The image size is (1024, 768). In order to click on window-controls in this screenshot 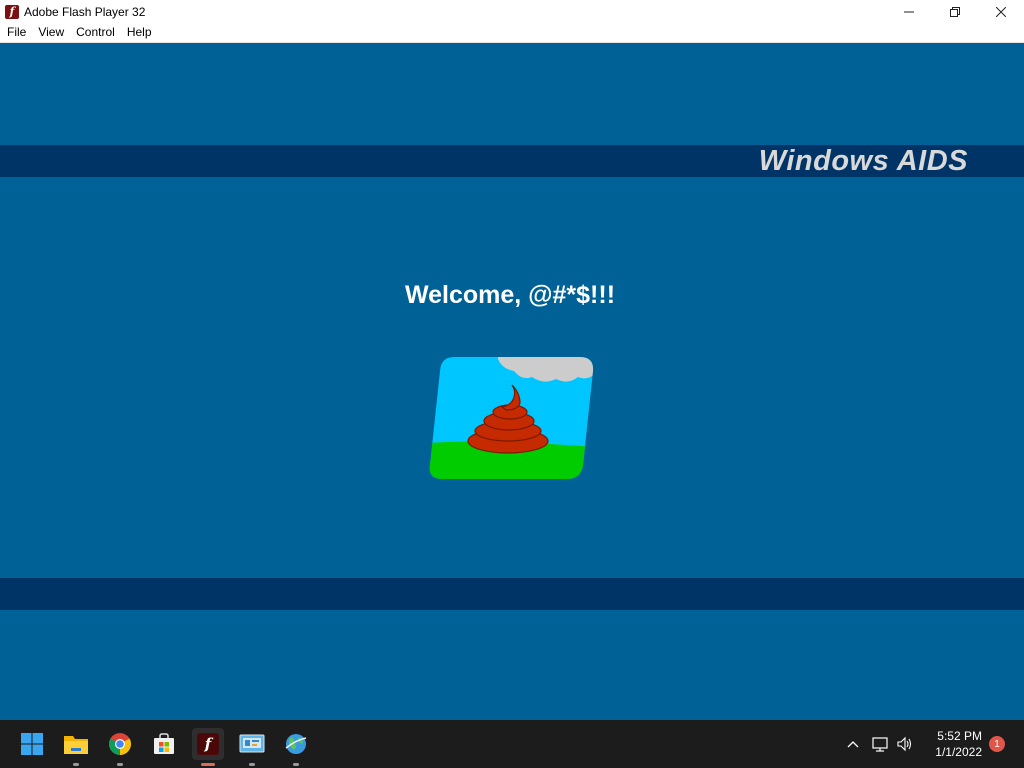, I will do `click(955, 11)`.